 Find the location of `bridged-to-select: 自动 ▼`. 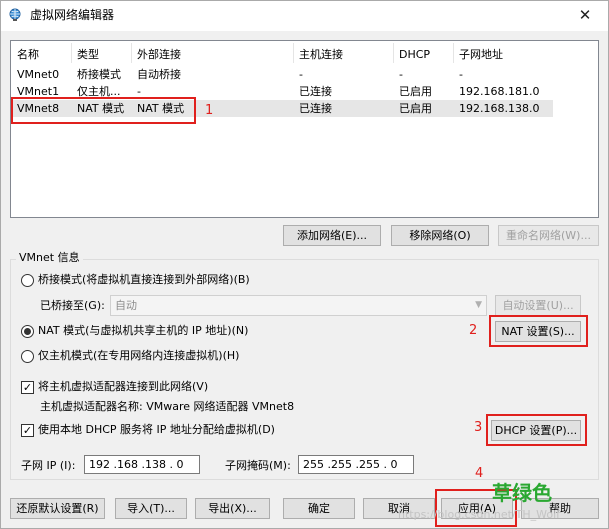

bridged-to-select: 自动 ▼ is located at coordinates (298, 305).